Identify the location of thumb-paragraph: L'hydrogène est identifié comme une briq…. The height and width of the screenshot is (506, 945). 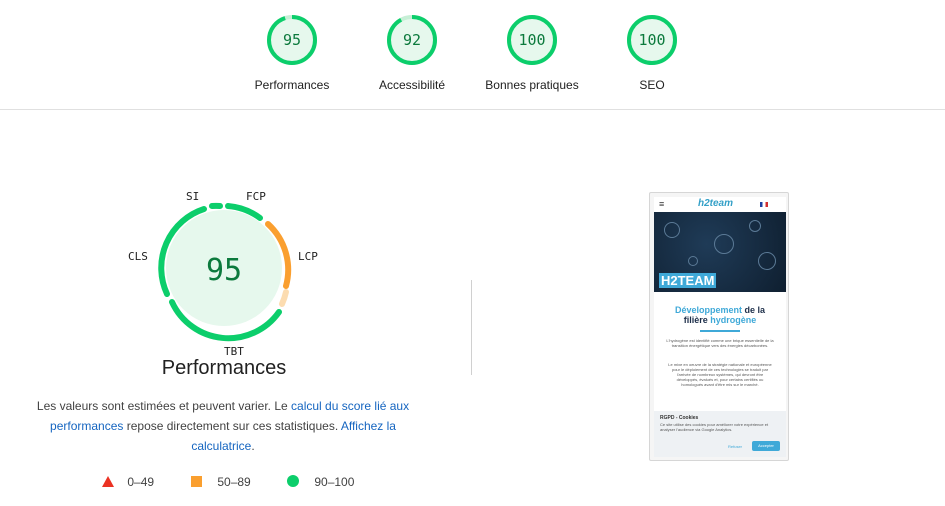
(720, 343).